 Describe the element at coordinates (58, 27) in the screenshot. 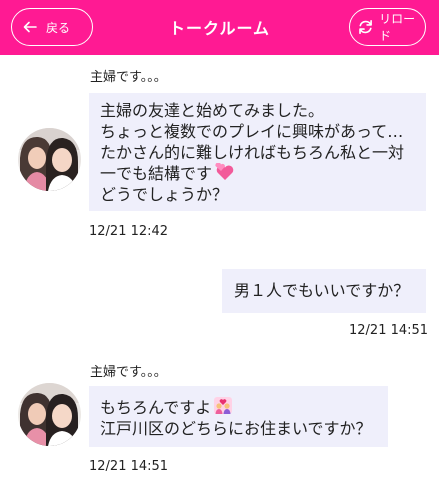

I see `back-label: 戻る` at that location.